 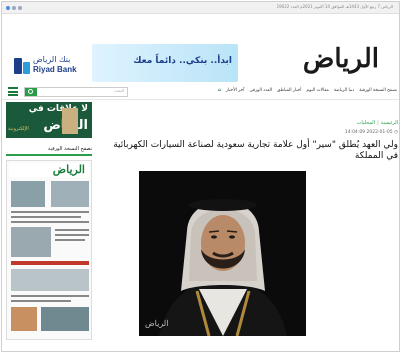 I want to click on sidebar-ad: لا علاقات في الرياض الإلكترونية, so click(x=49, y=120).